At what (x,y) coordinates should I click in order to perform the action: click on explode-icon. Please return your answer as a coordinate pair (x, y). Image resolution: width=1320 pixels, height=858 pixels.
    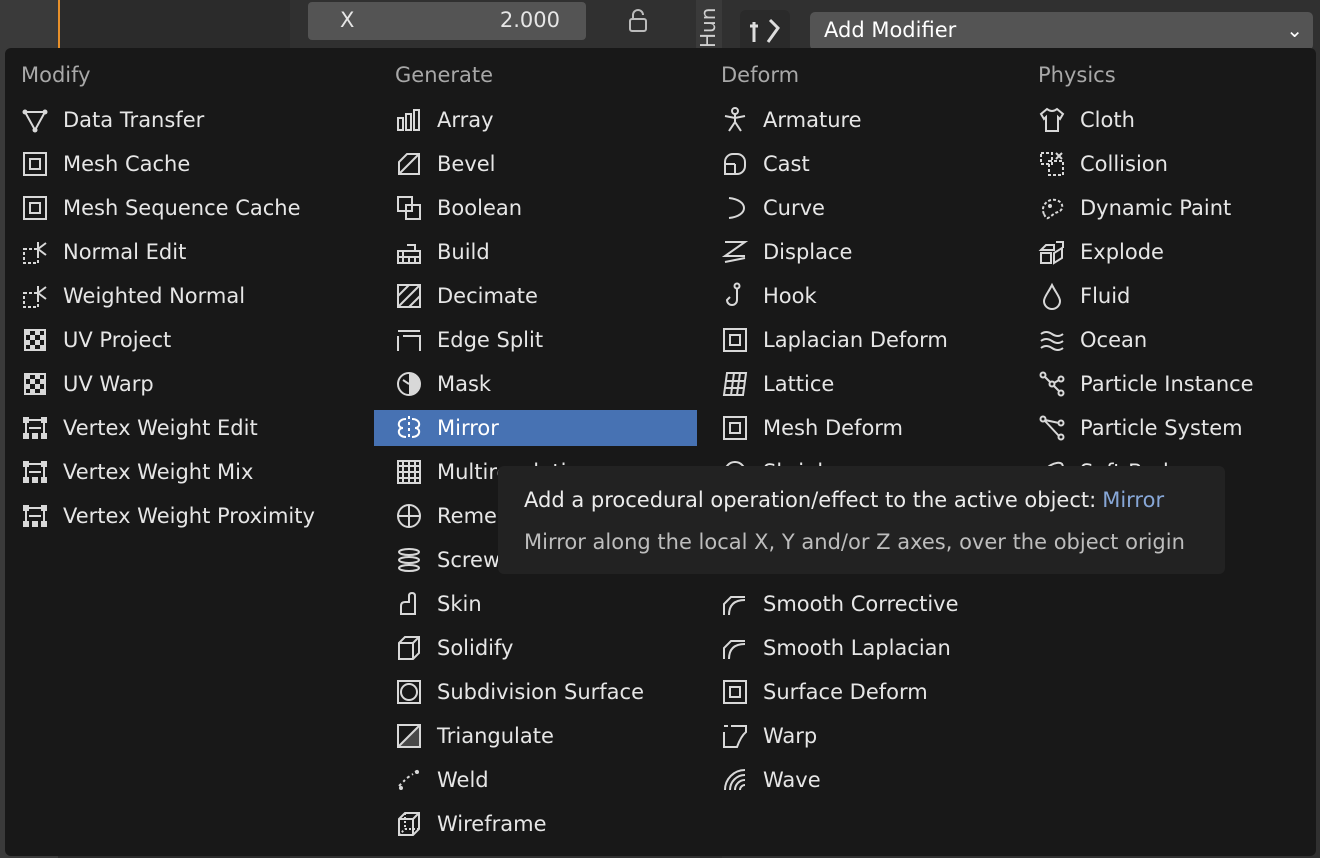
    Looking at the image, I should click on (1052, 252).